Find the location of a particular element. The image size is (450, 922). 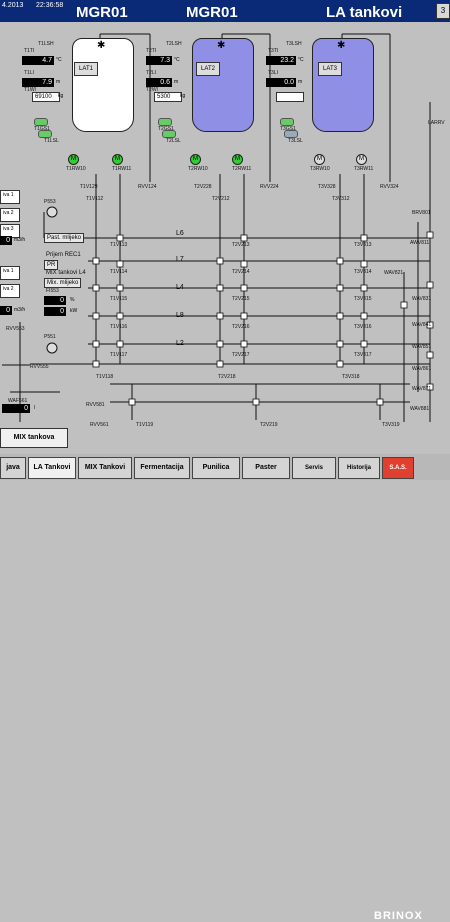

line-l7: L7 is located at coordinates (180, 259).